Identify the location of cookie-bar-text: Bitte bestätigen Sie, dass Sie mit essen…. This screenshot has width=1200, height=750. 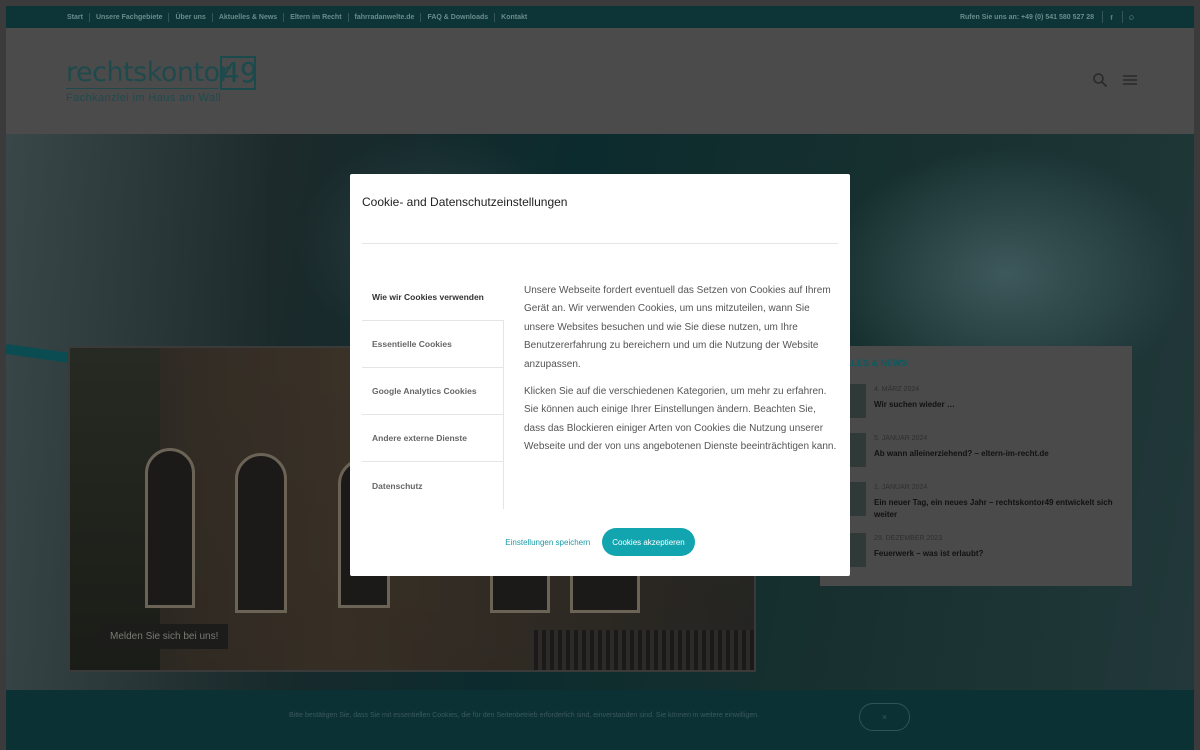
(524, 715).